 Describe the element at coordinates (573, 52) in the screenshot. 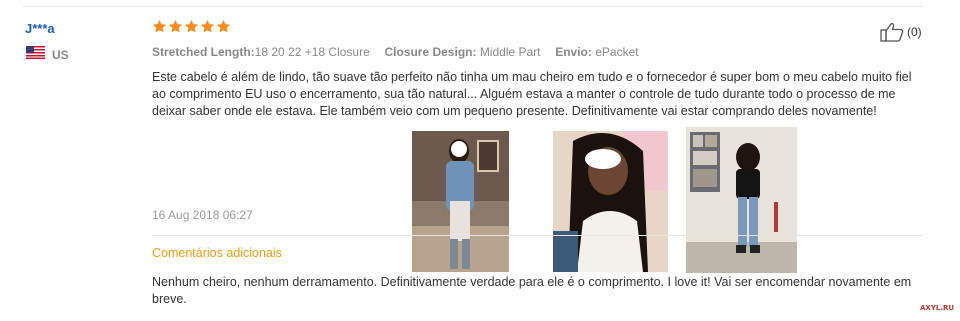

I see `attr-label-shipping: Envio:` at that location.